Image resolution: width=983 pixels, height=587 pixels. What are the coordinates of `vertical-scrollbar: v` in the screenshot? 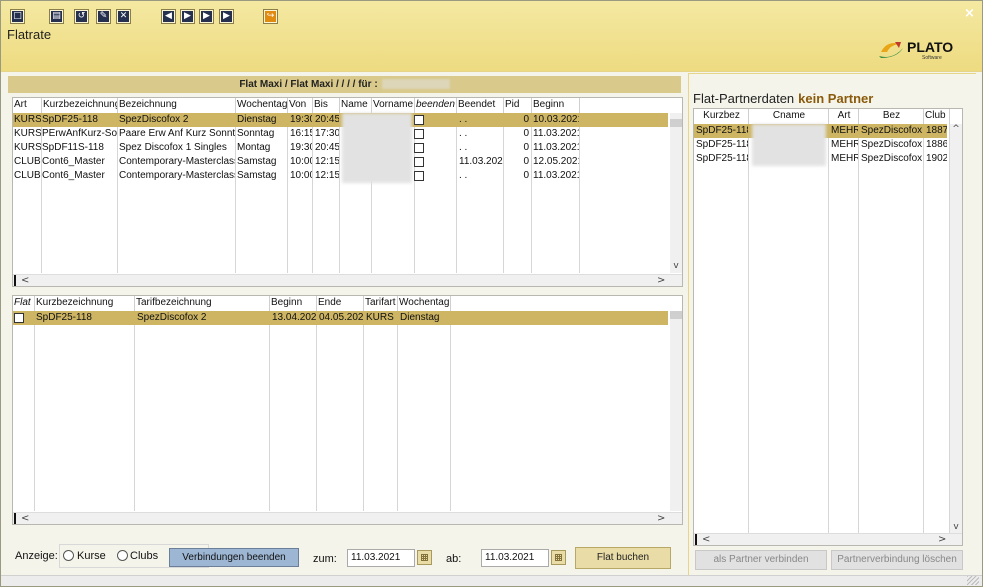 It's located at (676, 193).